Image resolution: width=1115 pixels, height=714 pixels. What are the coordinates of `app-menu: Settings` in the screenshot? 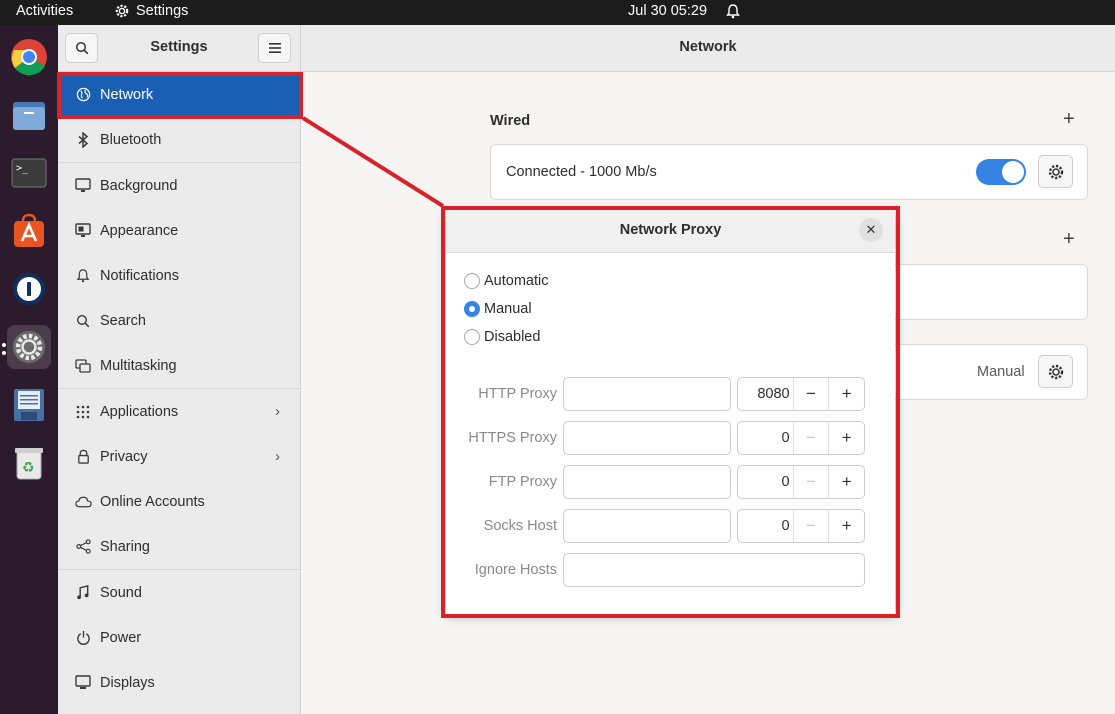 It's located at (151, 11).